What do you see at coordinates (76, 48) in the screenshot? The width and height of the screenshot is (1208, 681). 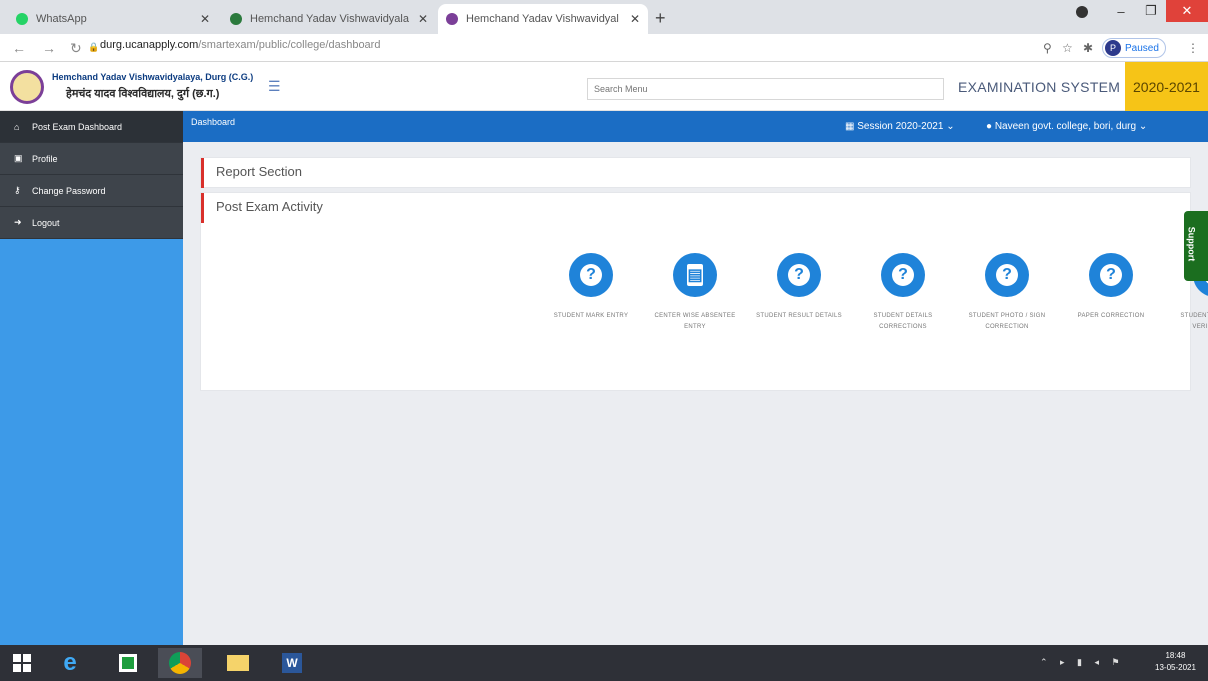 I see `reload-icon: ↻` at bounding box center [76, 48].